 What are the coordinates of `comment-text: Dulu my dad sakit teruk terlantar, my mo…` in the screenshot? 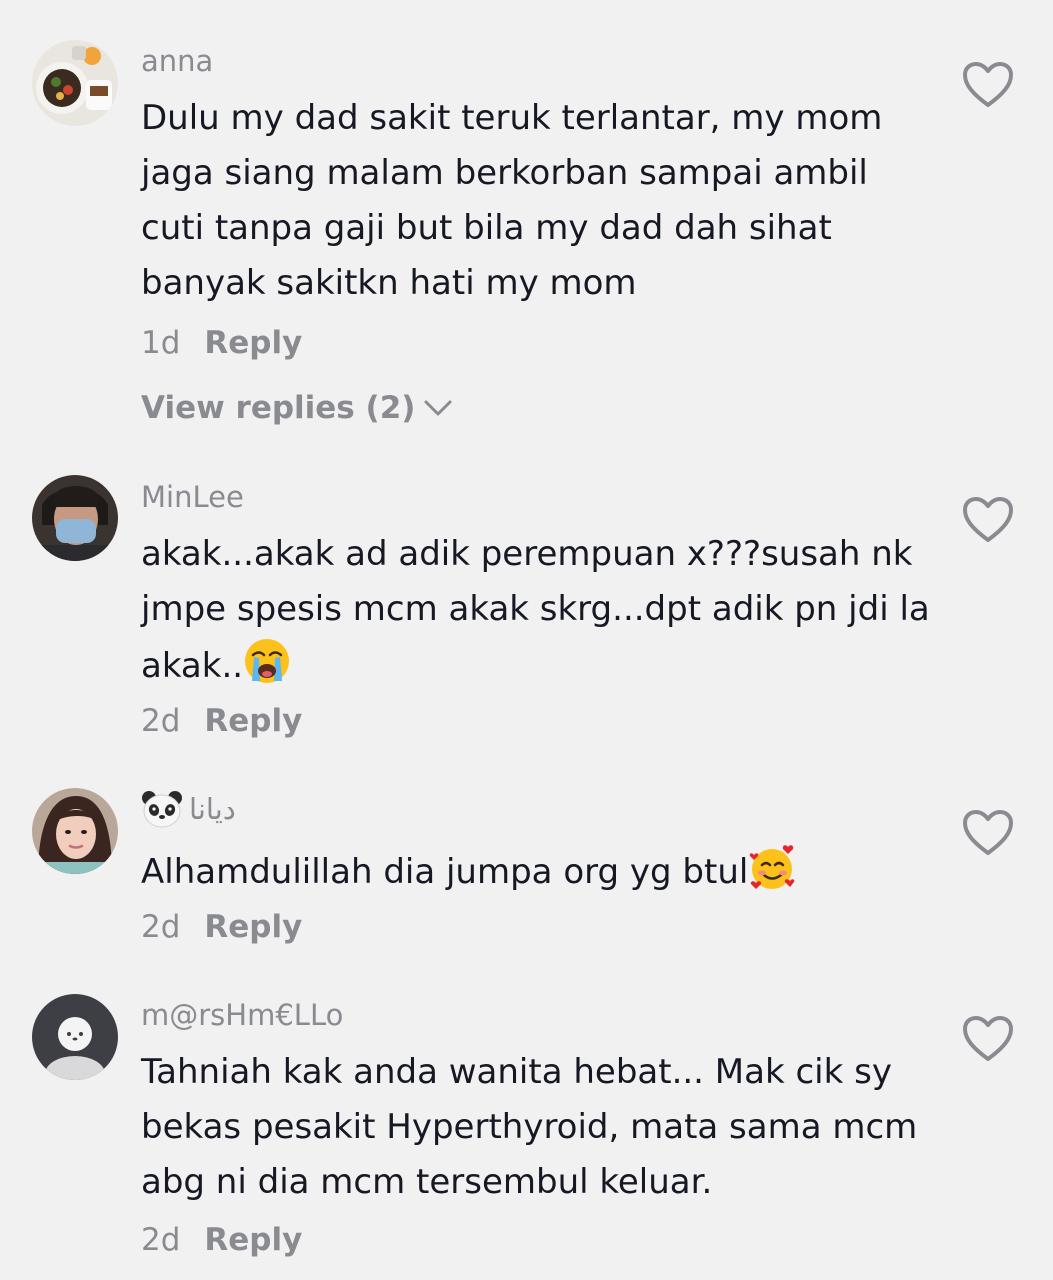 It's located at (512, 200).